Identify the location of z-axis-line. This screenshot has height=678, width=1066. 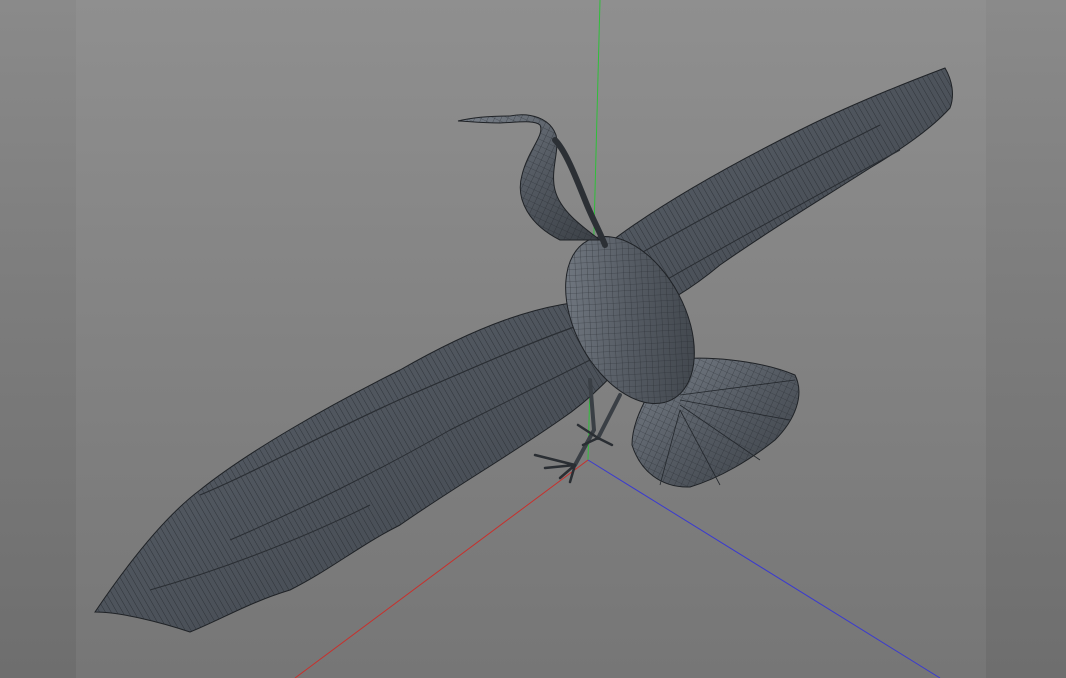
(764, 568).